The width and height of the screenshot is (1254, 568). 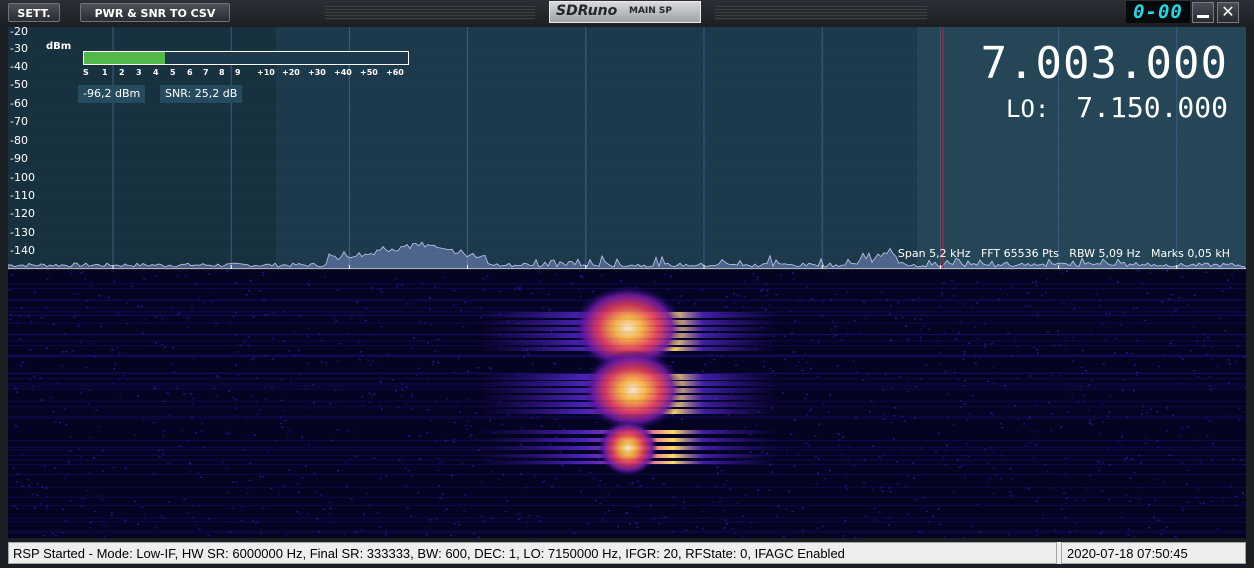 I want to click on s-meter-unit: dBm, so click(x=59, y=46).